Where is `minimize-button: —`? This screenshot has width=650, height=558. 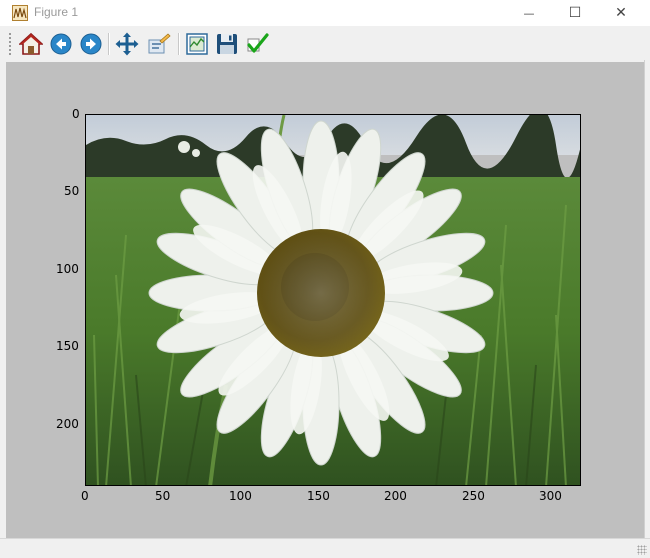
minimize-button: — is located at coordinates (529, 13).